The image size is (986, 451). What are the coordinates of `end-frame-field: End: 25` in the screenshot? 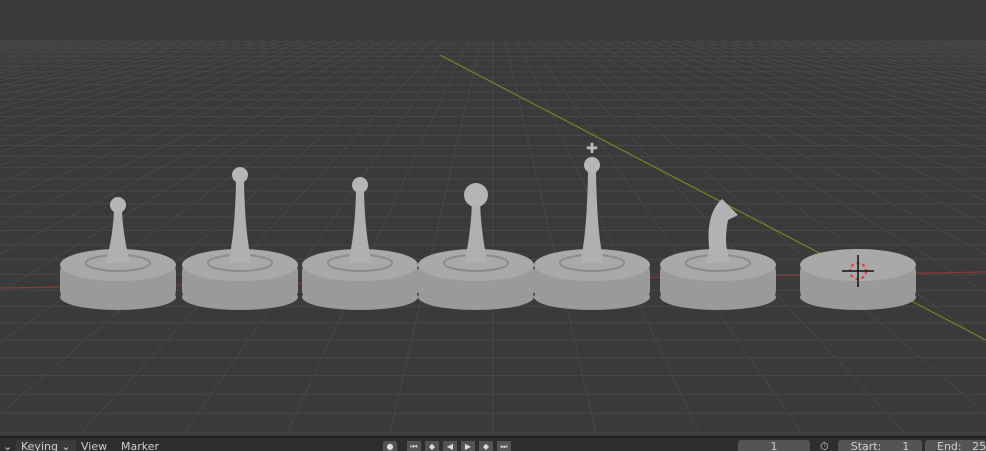 It's located at (955, 445).